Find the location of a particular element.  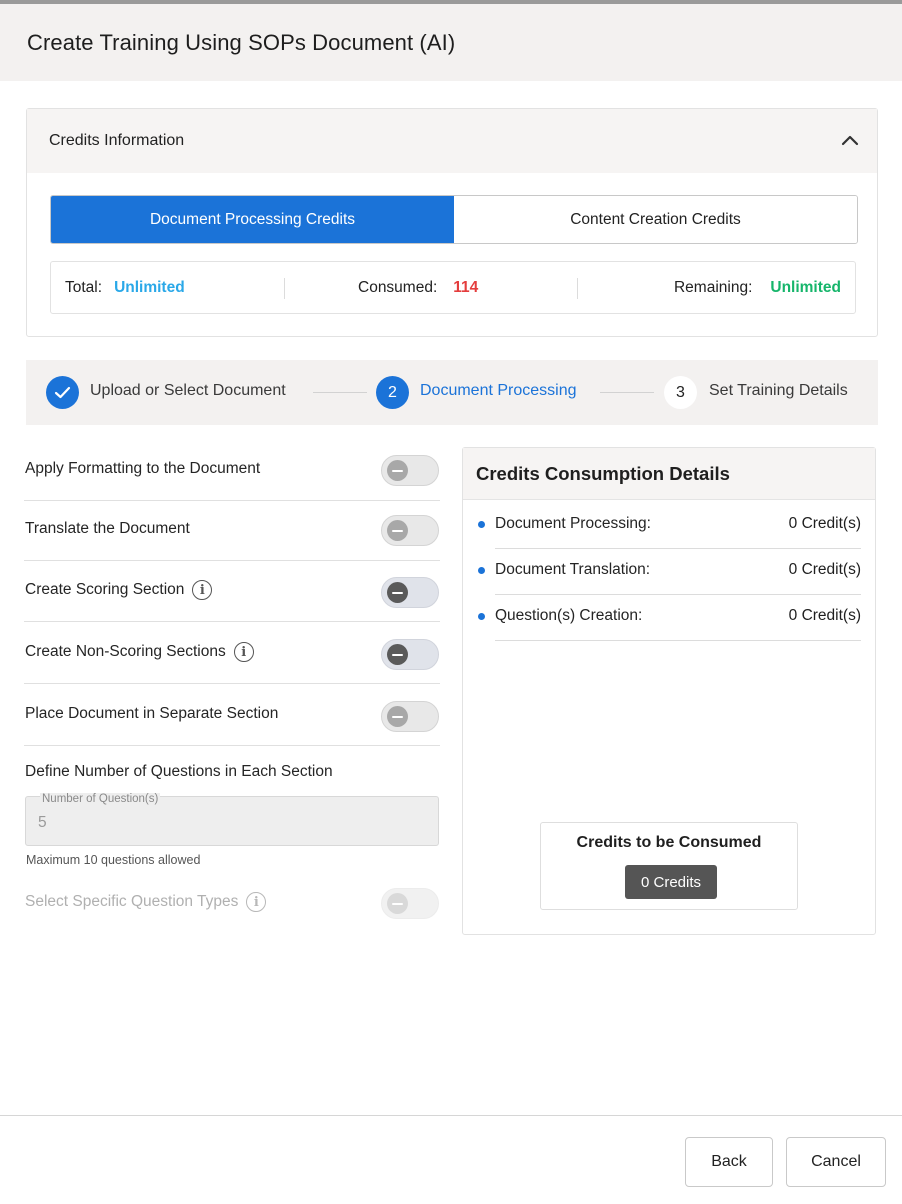

credits-to-be-consumed-title: Credits to be Consumed is located at coordinates (669, 842).